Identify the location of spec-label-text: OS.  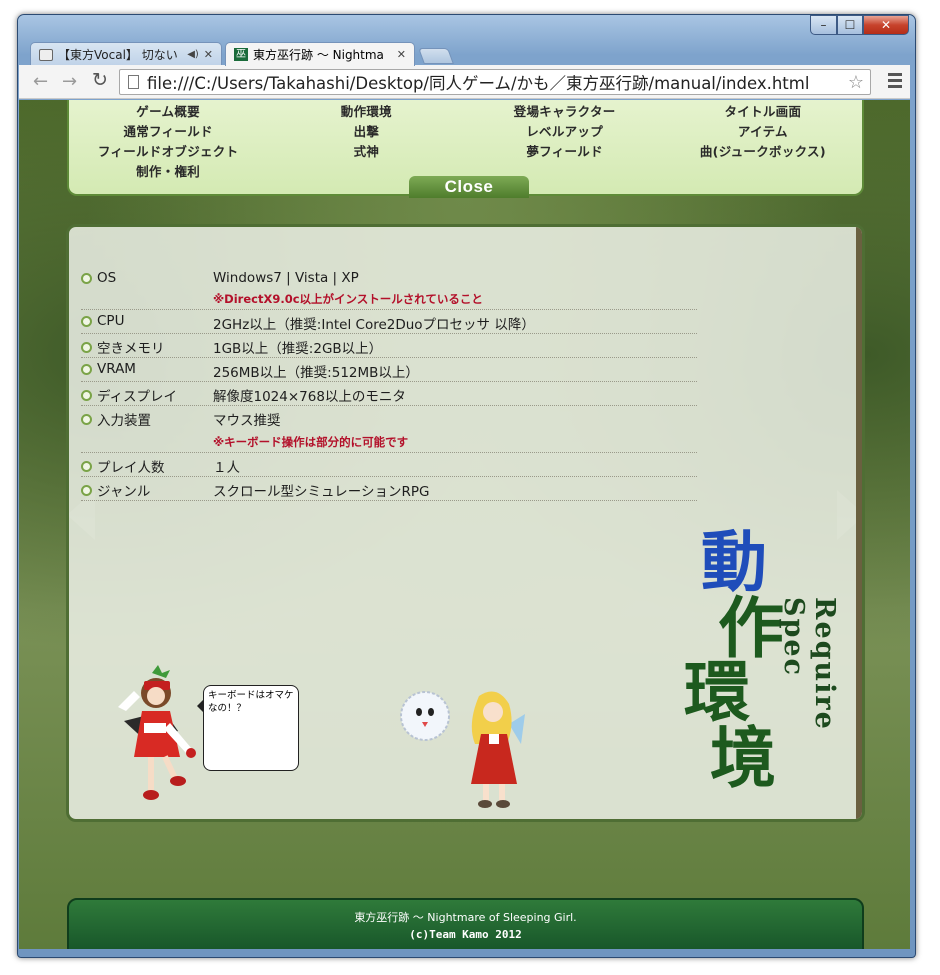
(107, 278).